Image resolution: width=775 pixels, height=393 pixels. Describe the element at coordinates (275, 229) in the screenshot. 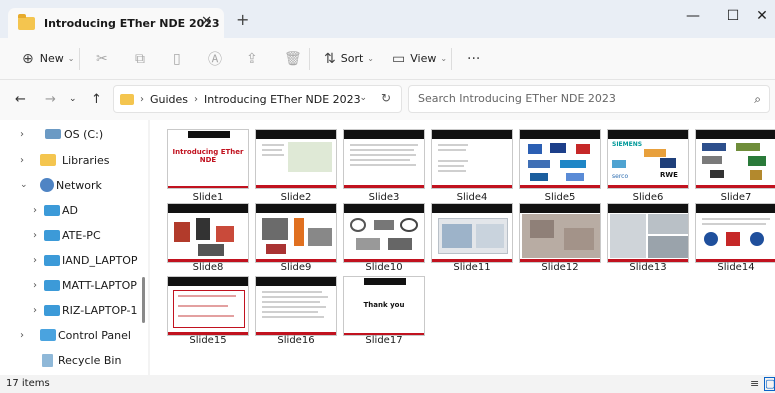

I see `product-image` at that location.